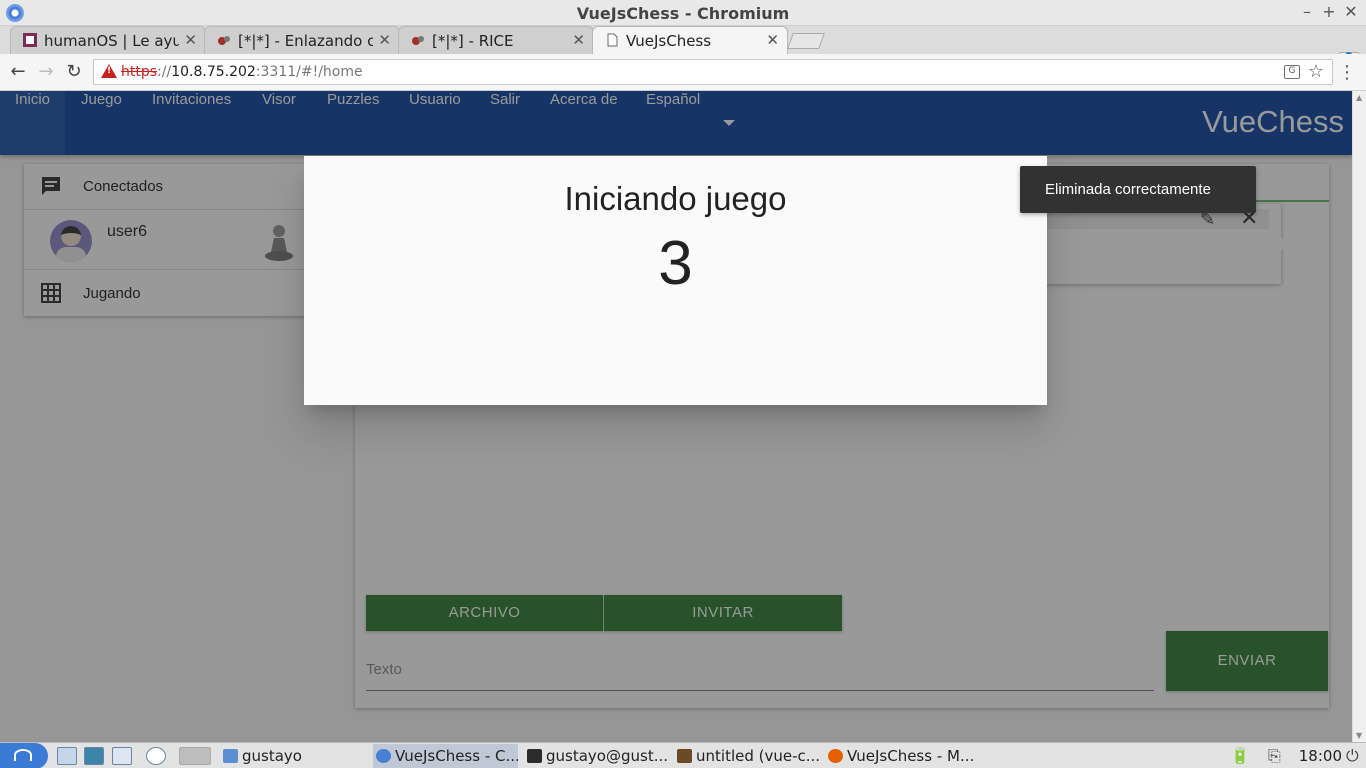 The image size is (1366, 768). What do you see at coordinates (835, 756) in the screenshot?
I see `firefox-icon` at bounding box center [835, 756].